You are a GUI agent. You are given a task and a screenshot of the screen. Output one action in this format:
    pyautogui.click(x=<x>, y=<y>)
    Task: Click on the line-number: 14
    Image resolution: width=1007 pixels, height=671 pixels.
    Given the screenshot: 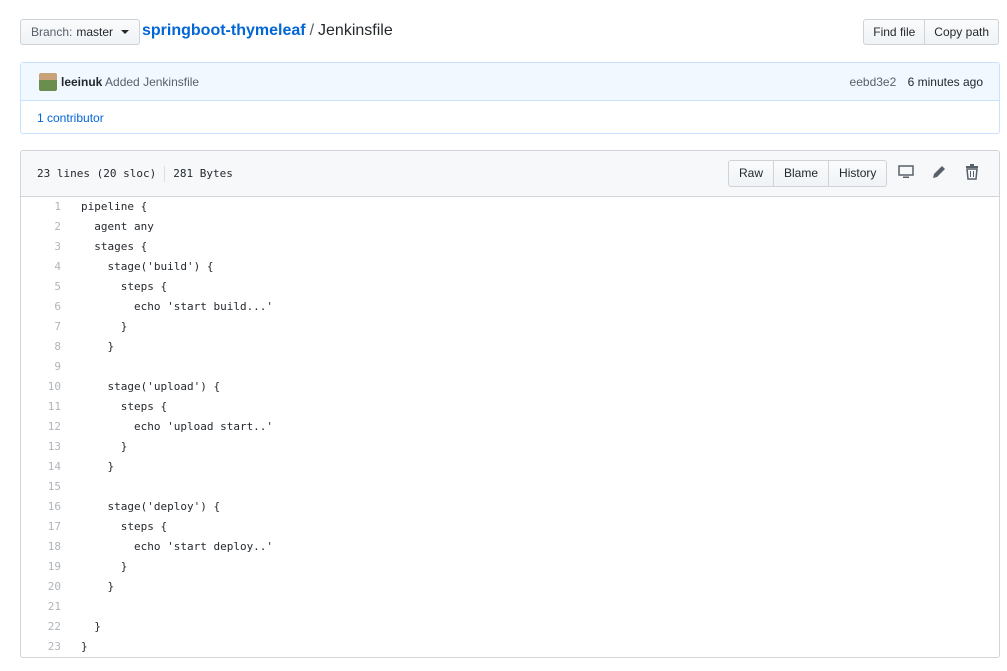 What is the action you would take?
    pyautogui.click(x=41, y=467)
    